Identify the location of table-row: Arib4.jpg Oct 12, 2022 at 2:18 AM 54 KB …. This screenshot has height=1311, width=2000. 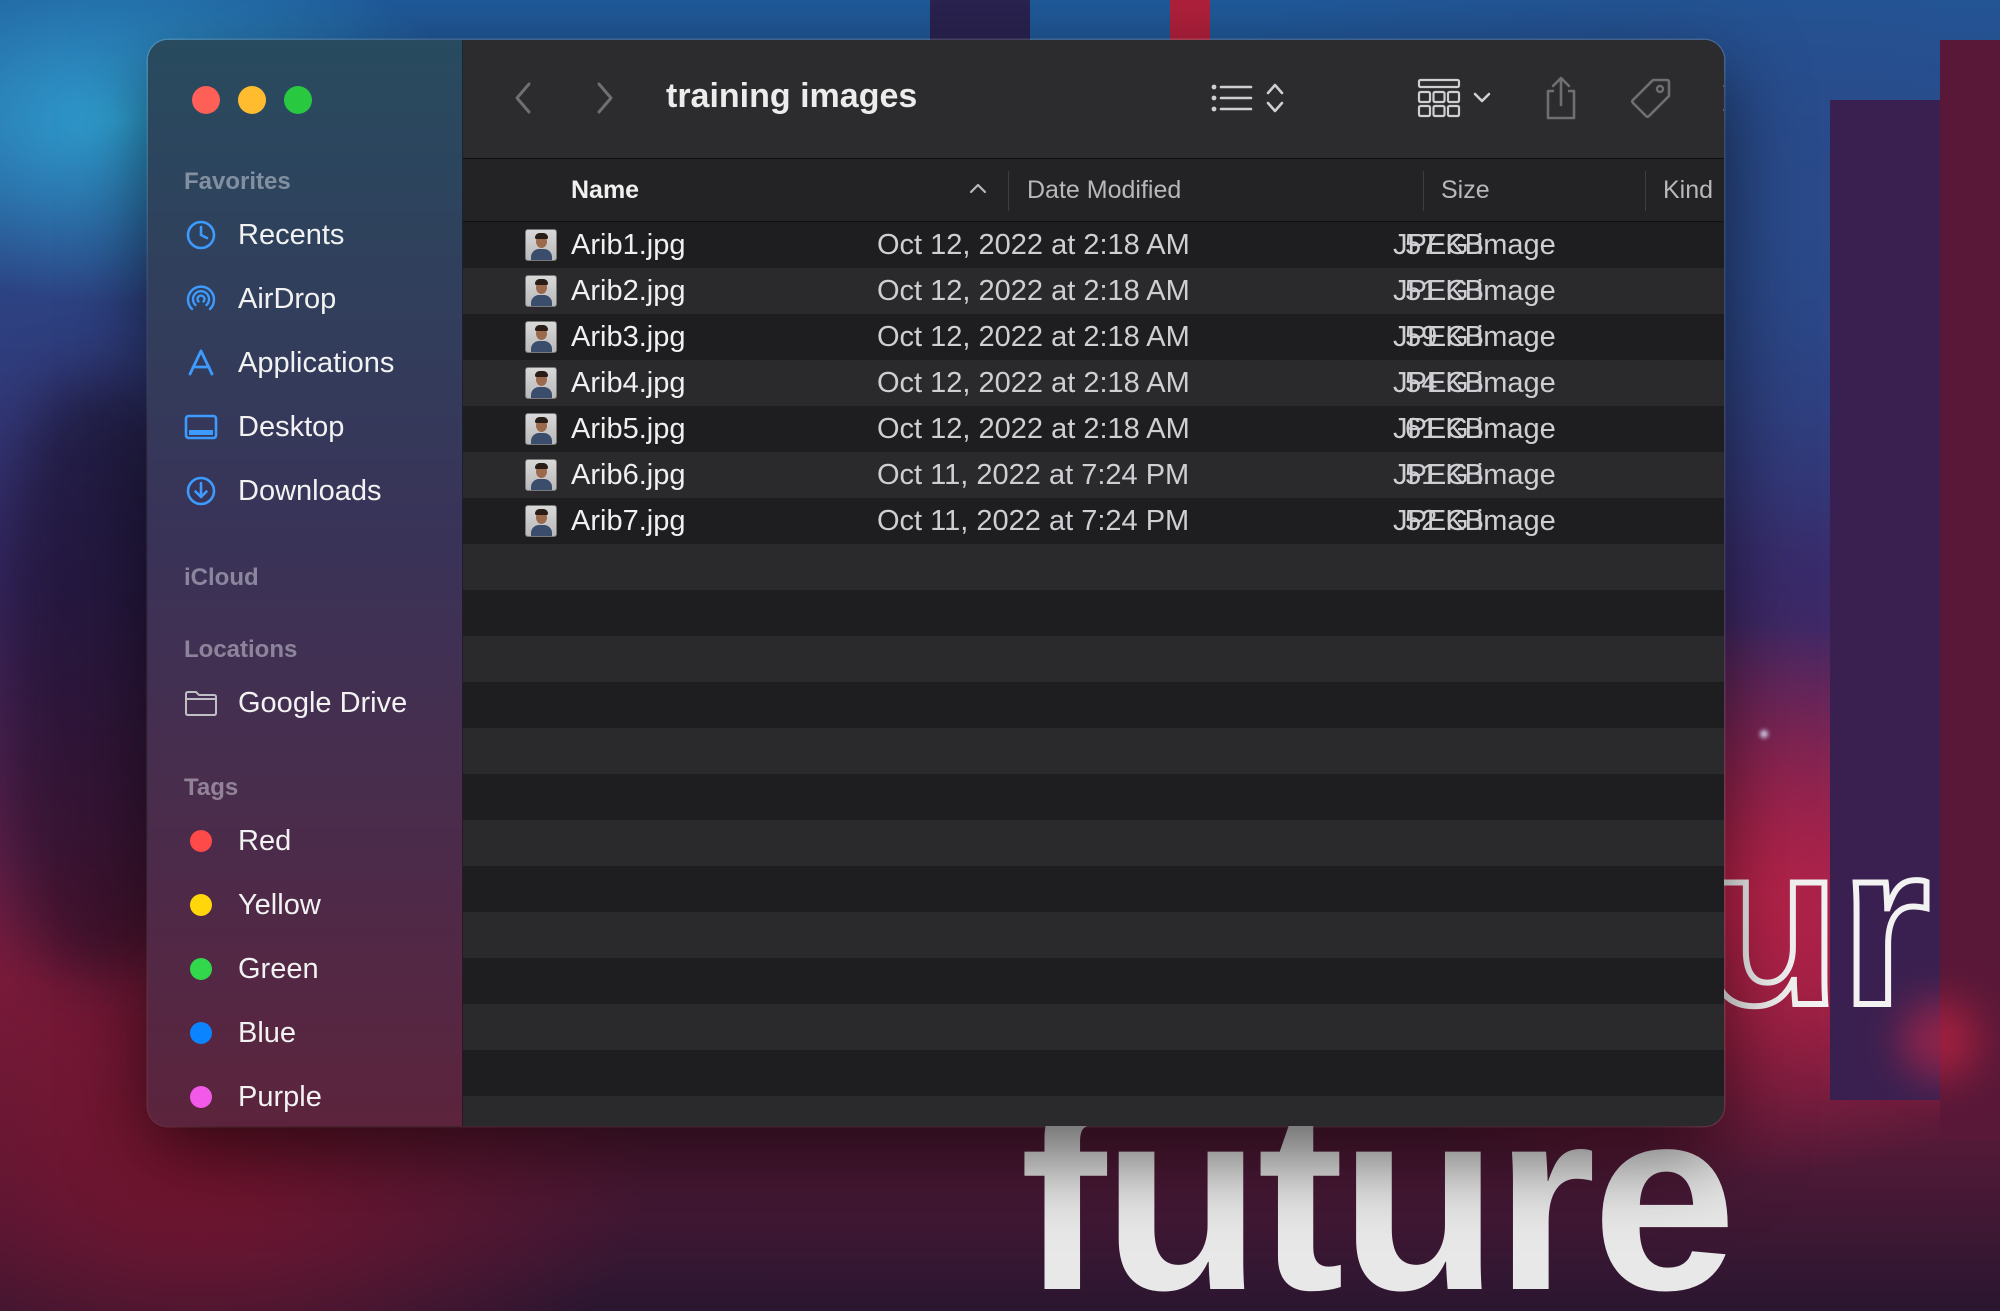
(1093, 383).